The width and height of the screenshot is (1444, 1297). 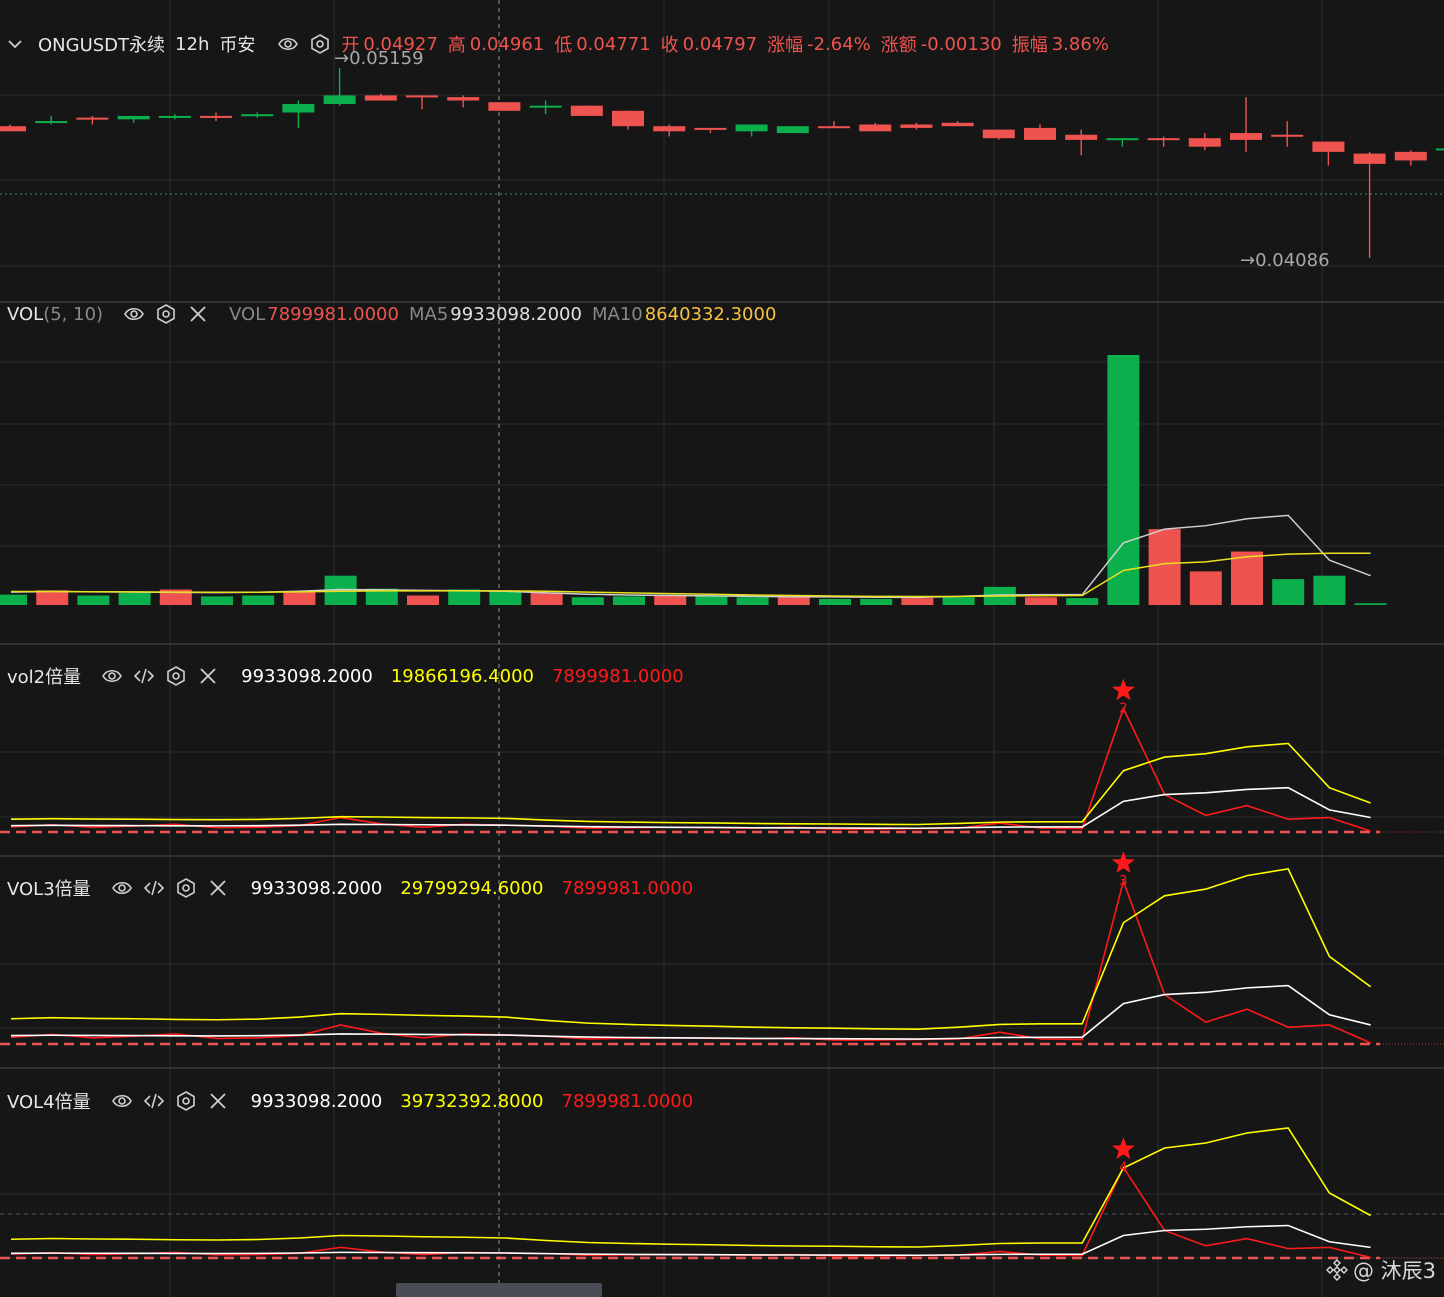 I want to click on vol3-white-line, so click(x=690, y=1012).